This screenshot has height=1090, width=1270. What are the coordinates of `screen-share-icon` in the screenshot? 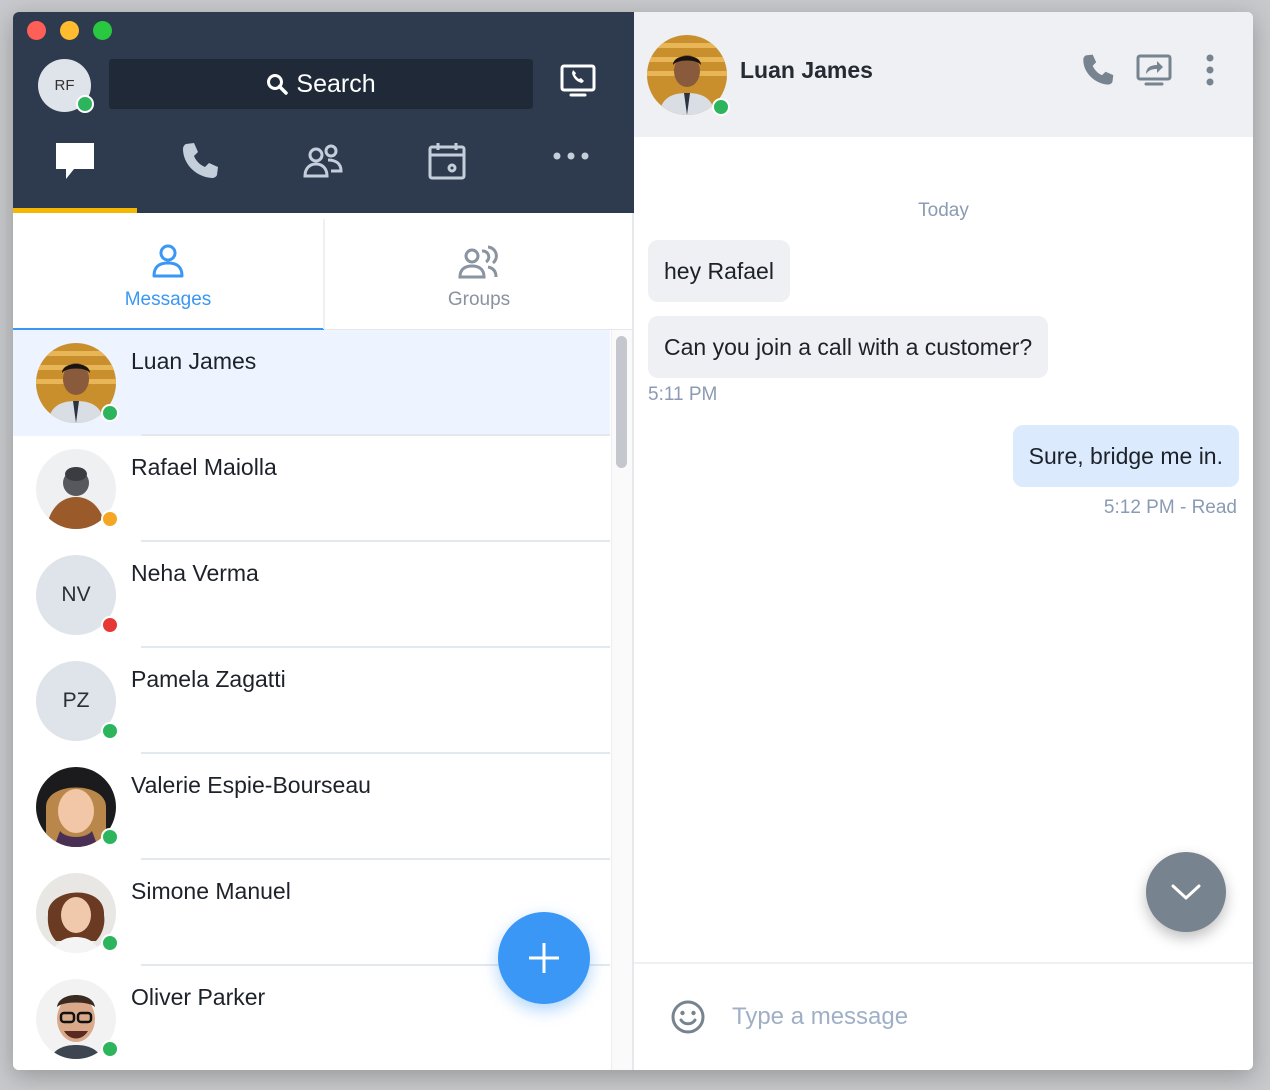 It's located at (1154, 70).